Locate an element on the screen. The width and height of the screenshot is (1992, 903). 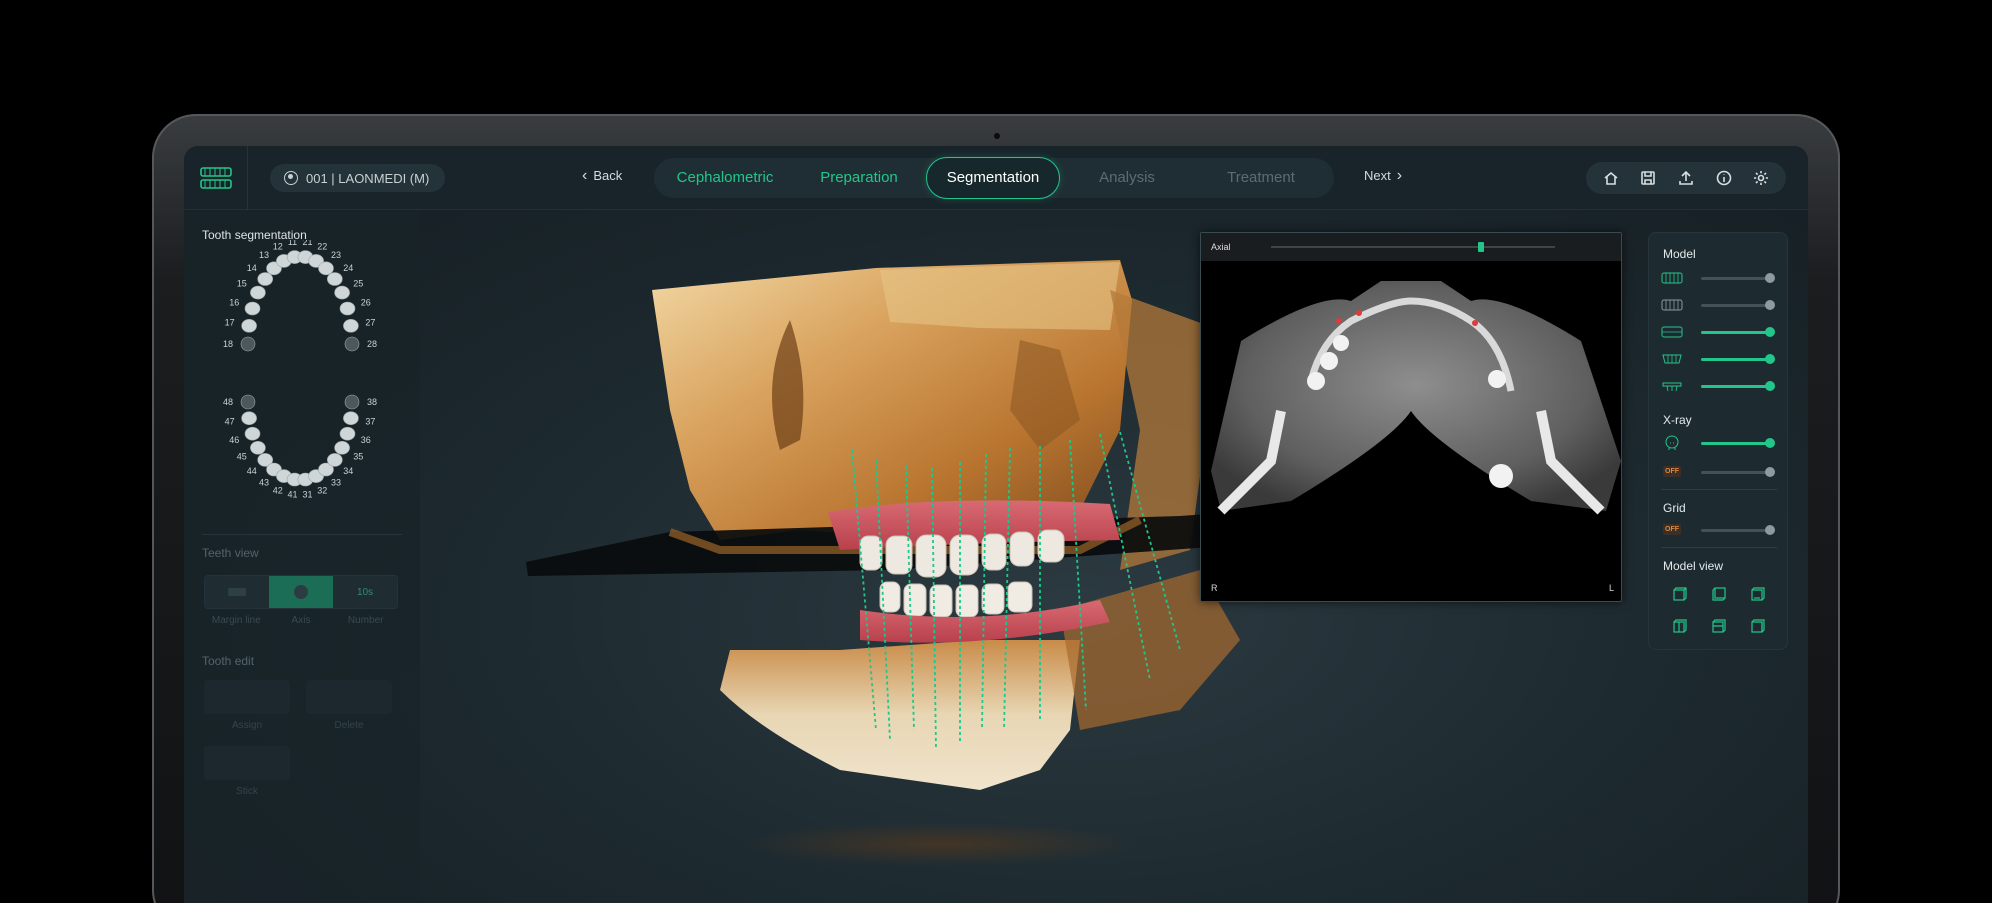
stick-button is located at coordinates (247, 763).